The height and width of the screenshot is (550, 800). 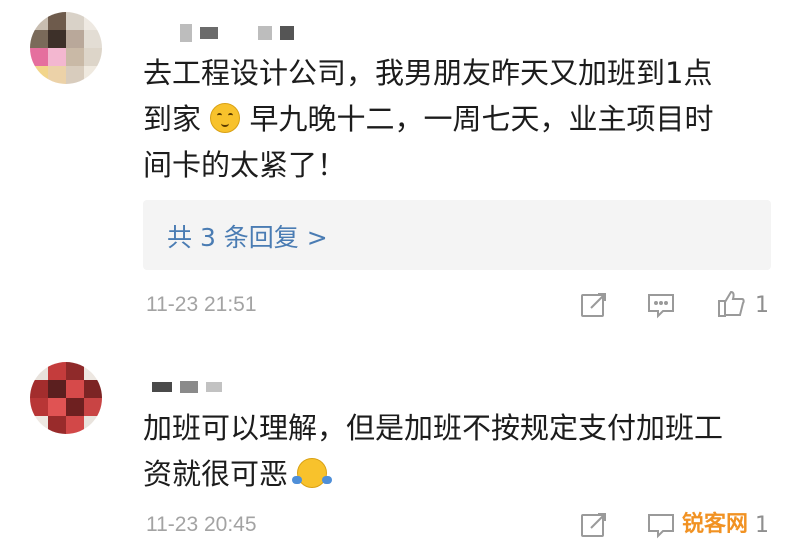 I want to click on comment-line: 加班可以理解，但是加班不按规定支付加班工, so click(x=433, y=428).